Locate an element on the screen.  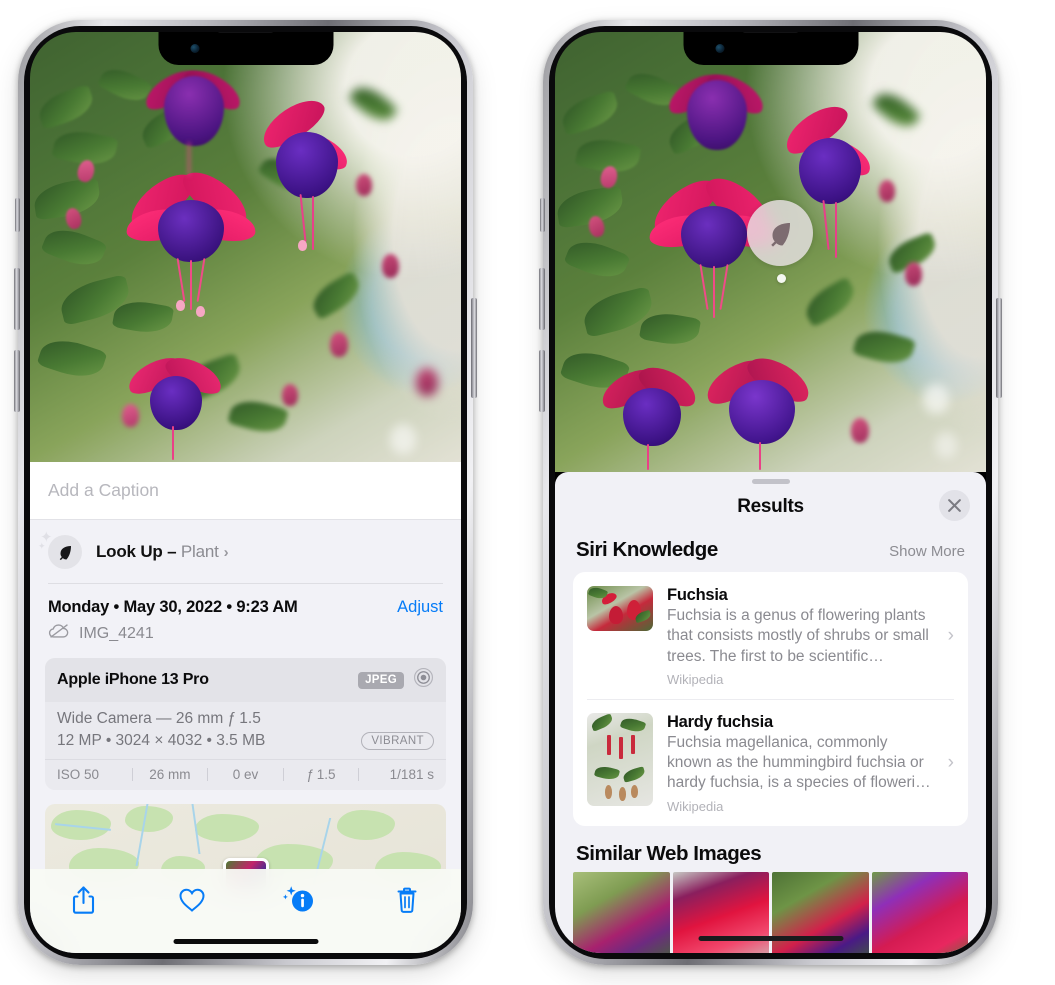
similar-web-images-title: Similar Web Images is located at coordinates (669, 853).